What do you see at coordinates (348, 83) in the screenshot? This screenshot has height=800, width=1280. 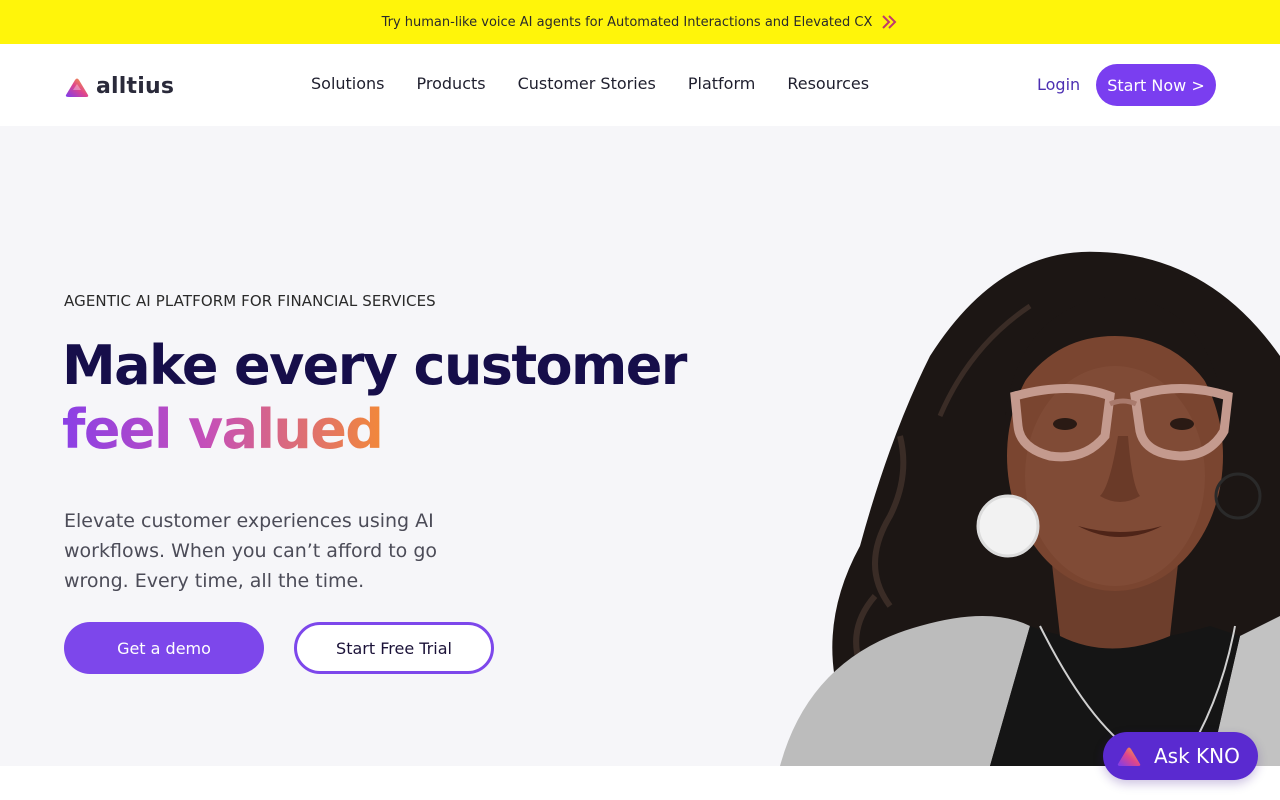 I see `menu-item-solutions: Solutions` at bounding box center [348, 83].